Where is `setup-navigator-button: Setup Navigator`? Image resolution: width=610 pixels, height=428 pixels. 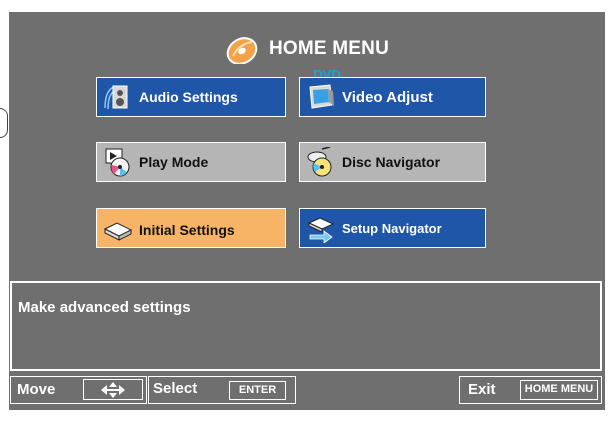 setup-navigator-button: Setup Navigator is located at coordinates (392, 228).